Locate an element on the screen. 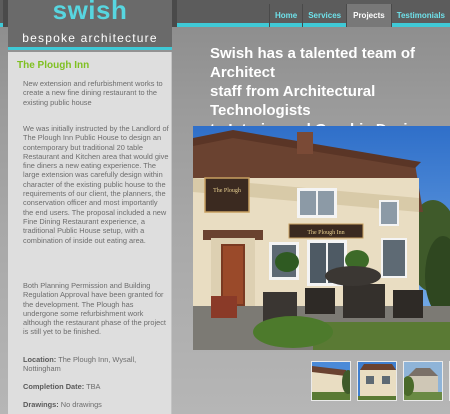  sign-text-board: The Plough Inn is located at coordinates (325, 233).